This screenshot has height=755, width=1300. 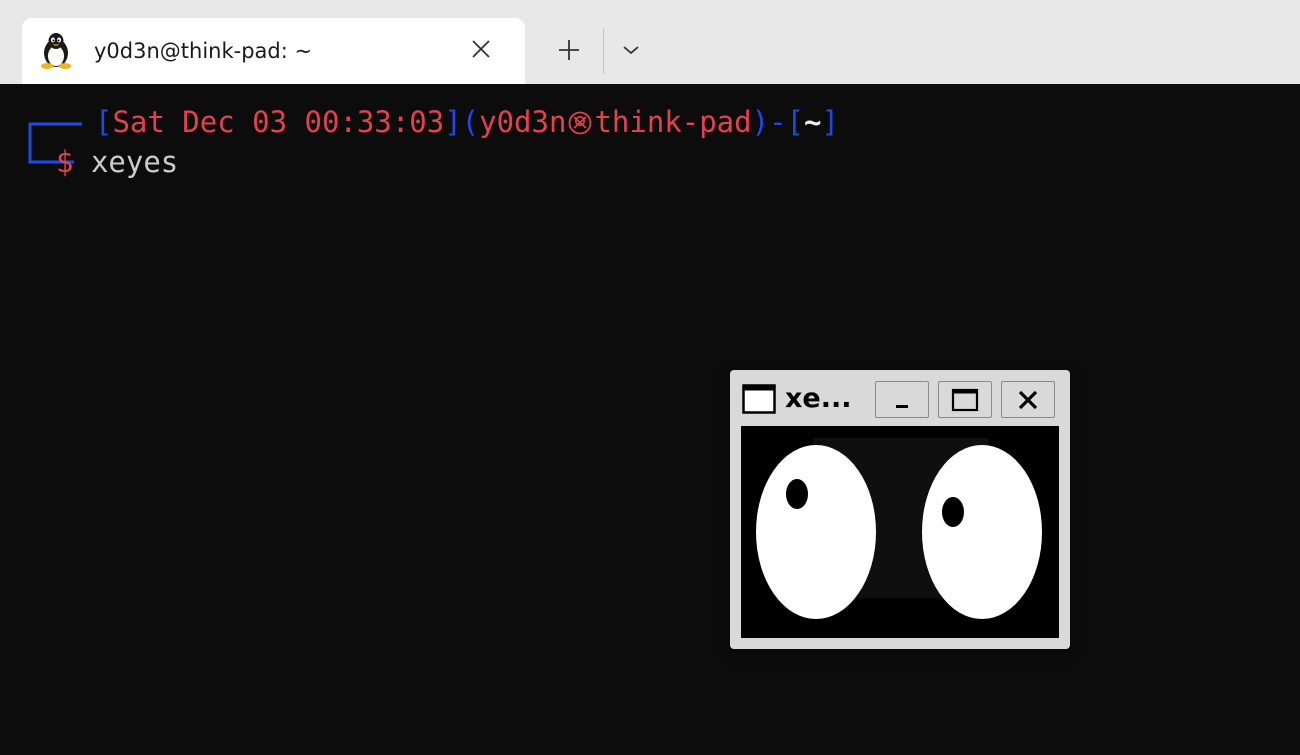 I want to click on xeyes-canvas, so click(x=900, y=532).